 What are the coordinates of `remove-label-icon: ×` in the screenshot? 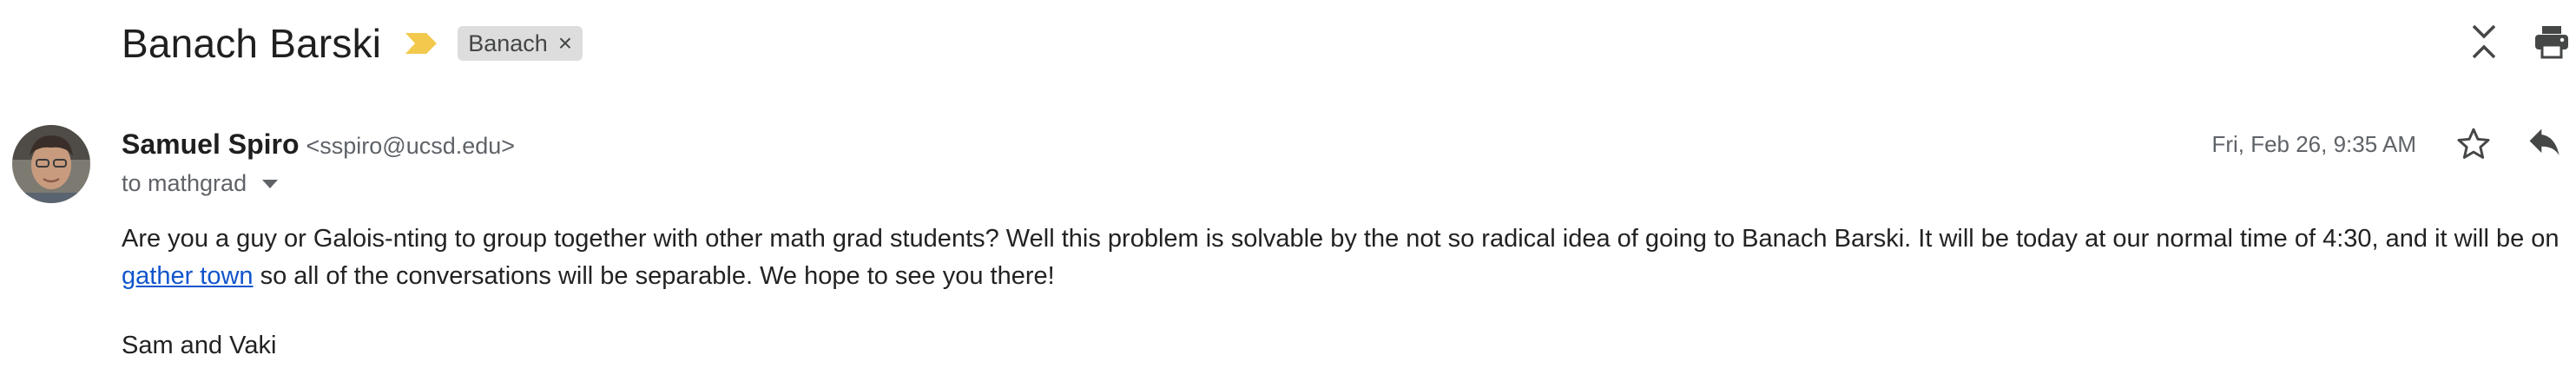 It's located at (565, 43).